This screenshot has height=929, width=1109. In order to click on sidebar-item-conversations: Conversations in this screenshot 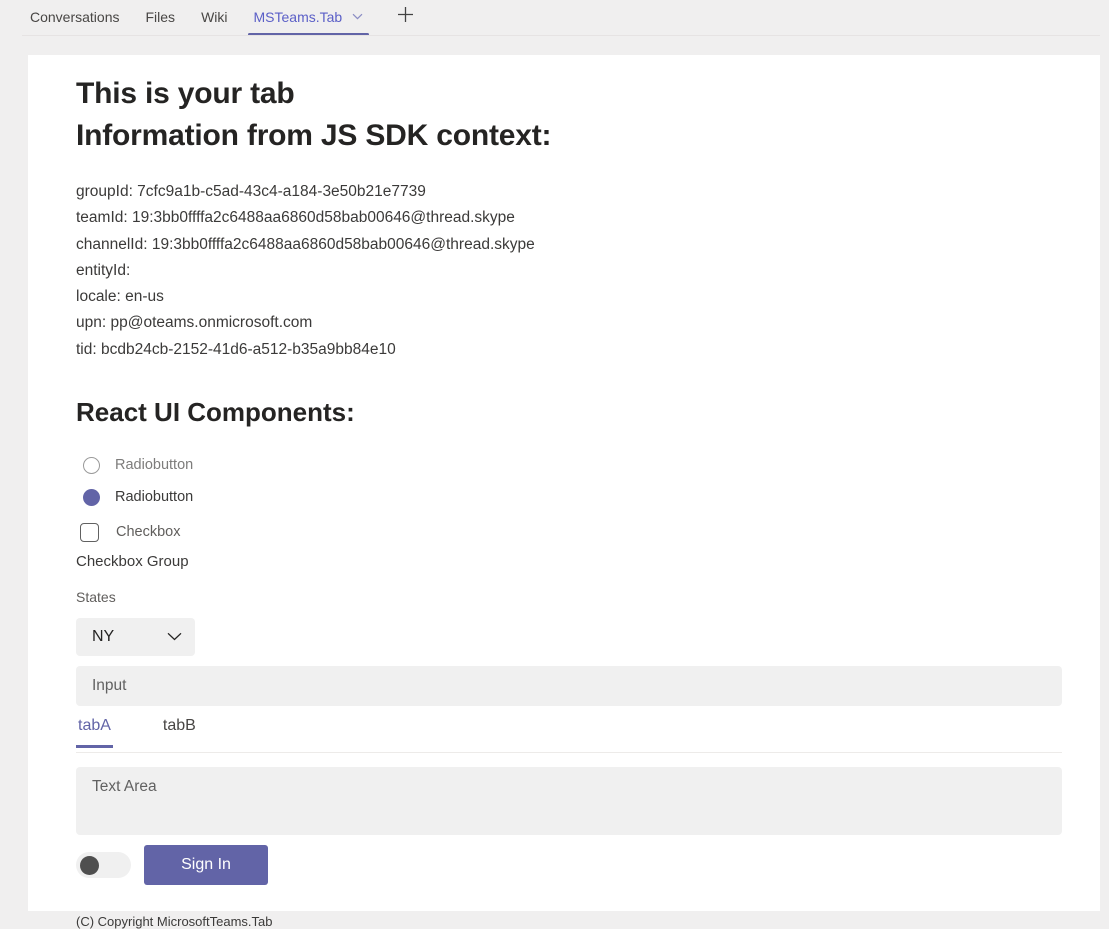, I will do `click(75, 18)`.